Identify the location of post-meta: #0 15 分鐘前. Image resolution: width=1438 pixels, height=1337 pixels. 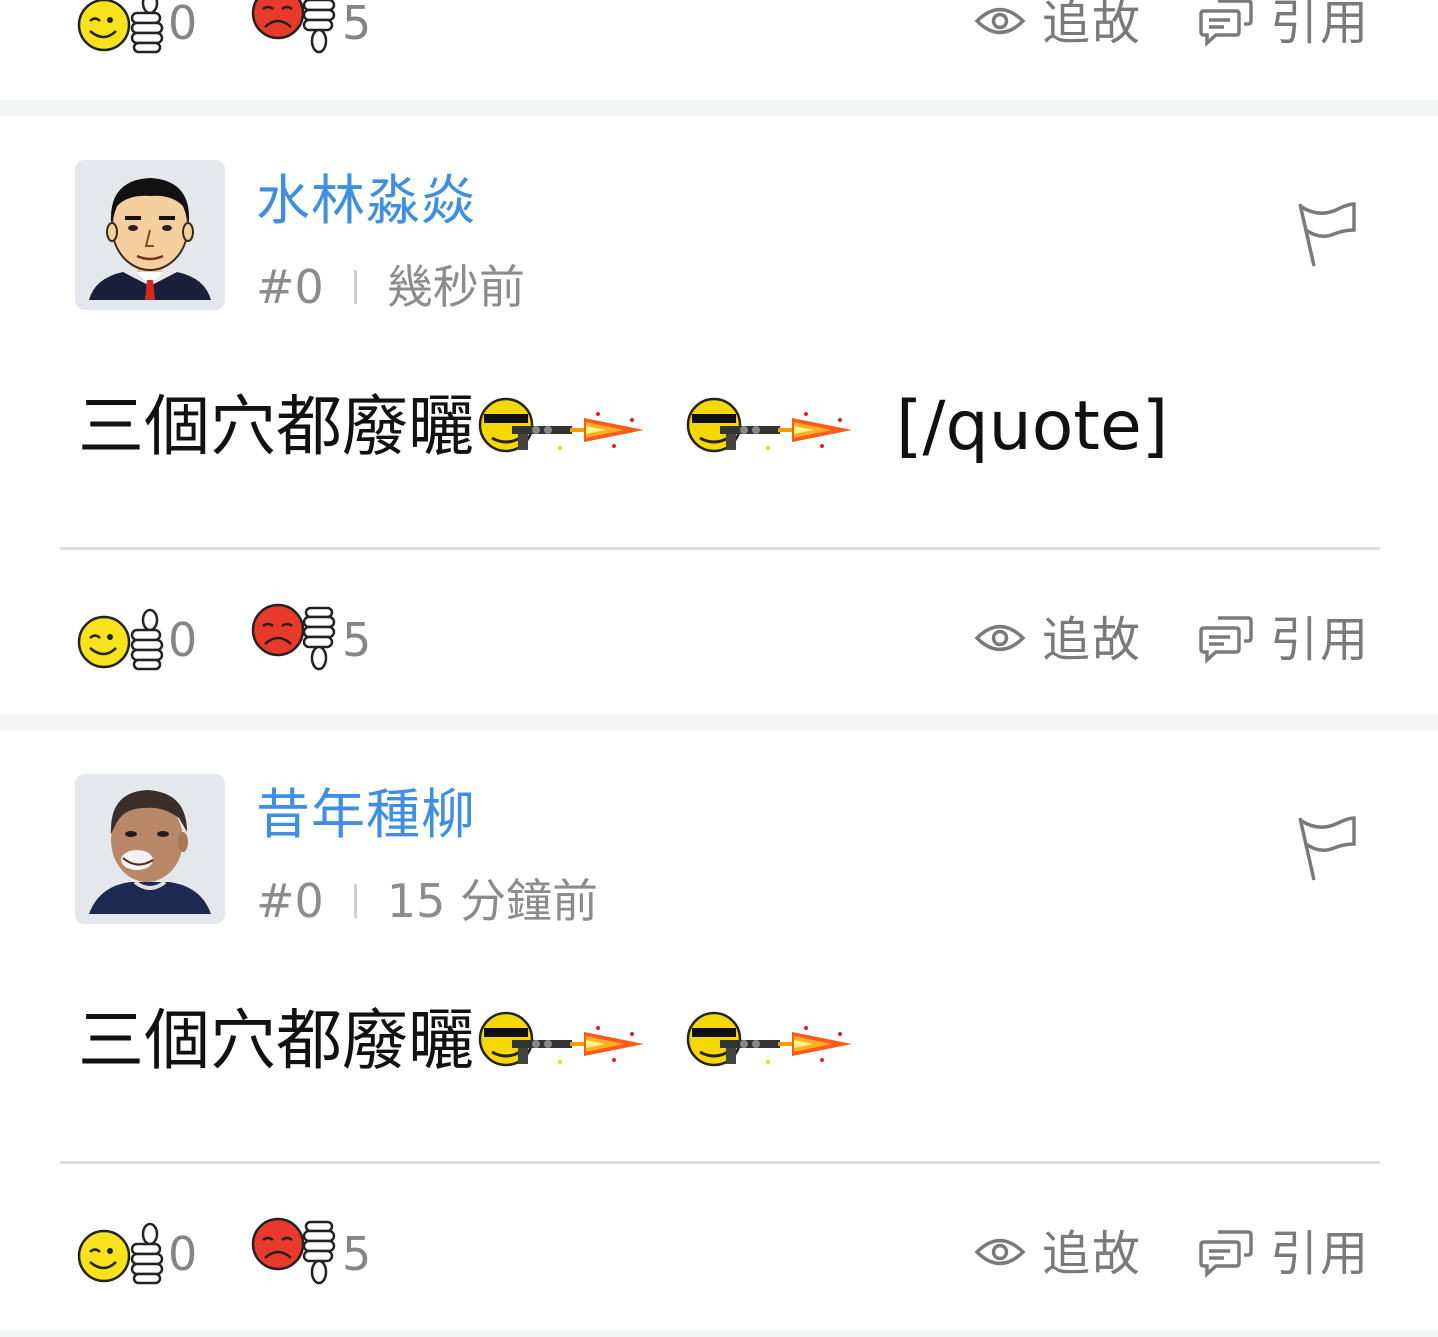
(427, 901).